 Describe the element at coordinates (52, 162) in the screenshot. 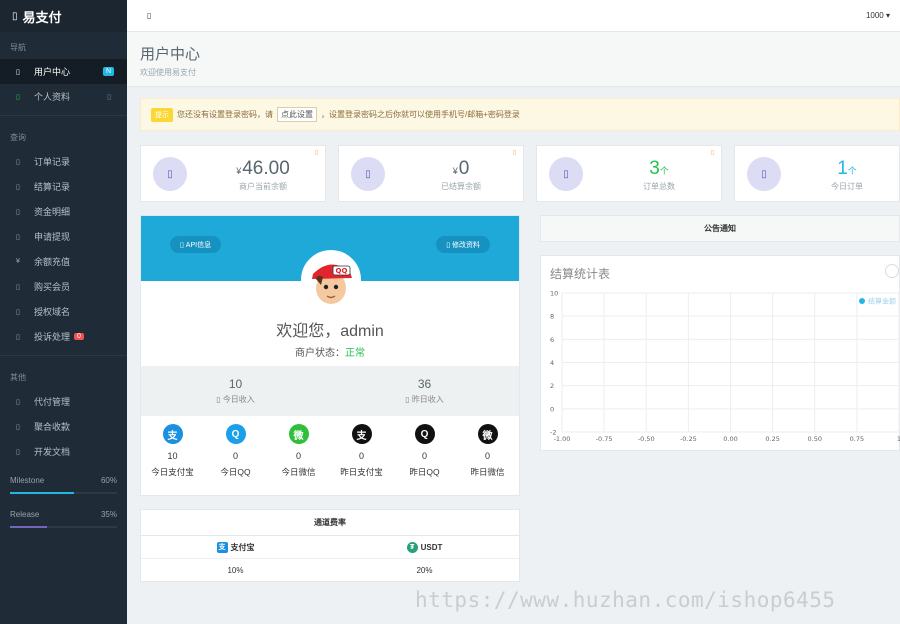

I see `sidebar-item-label: 订单记录` at that location.